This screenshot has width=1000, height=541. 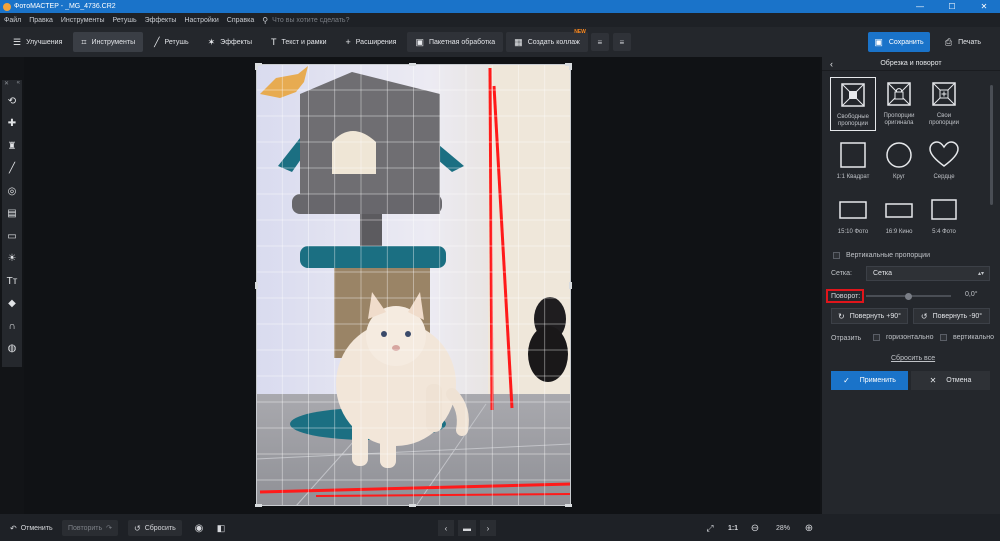 I want to click on eye-icon: ◉, so click(x=199, y=528).